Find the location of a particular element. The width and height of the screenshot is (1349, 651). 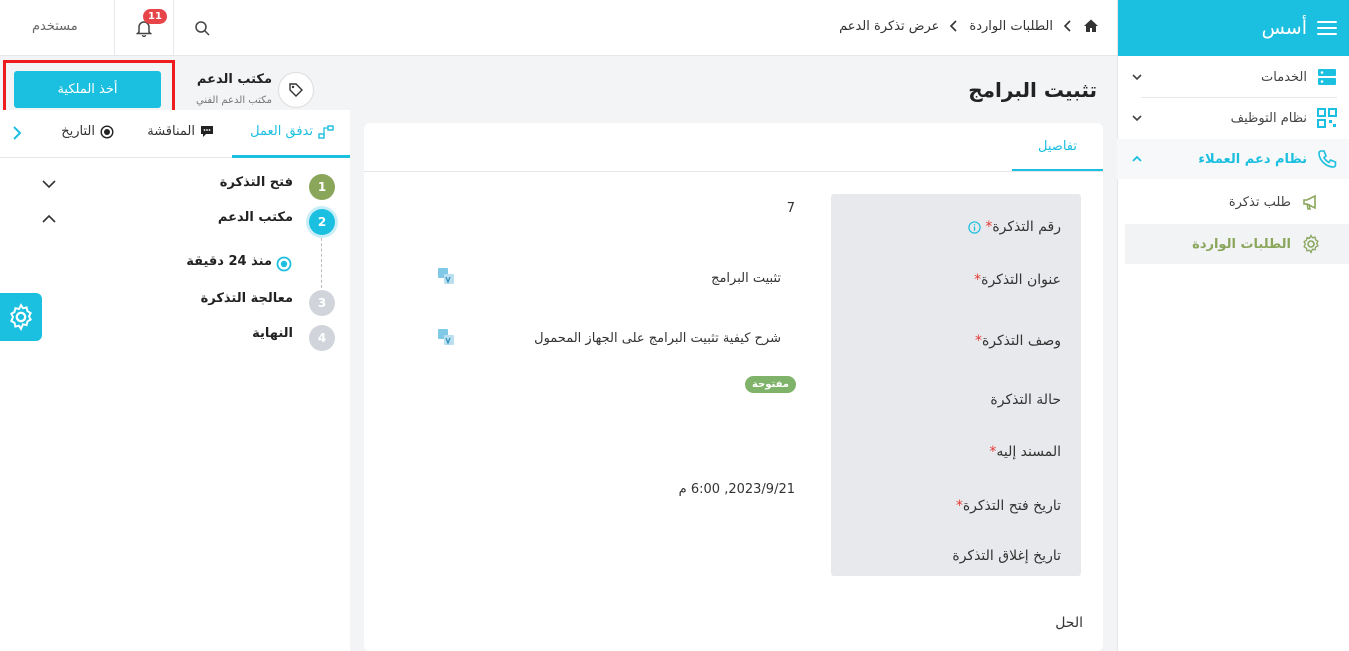

tab-discussion: المناقشة is located at coordinates (180, 131).